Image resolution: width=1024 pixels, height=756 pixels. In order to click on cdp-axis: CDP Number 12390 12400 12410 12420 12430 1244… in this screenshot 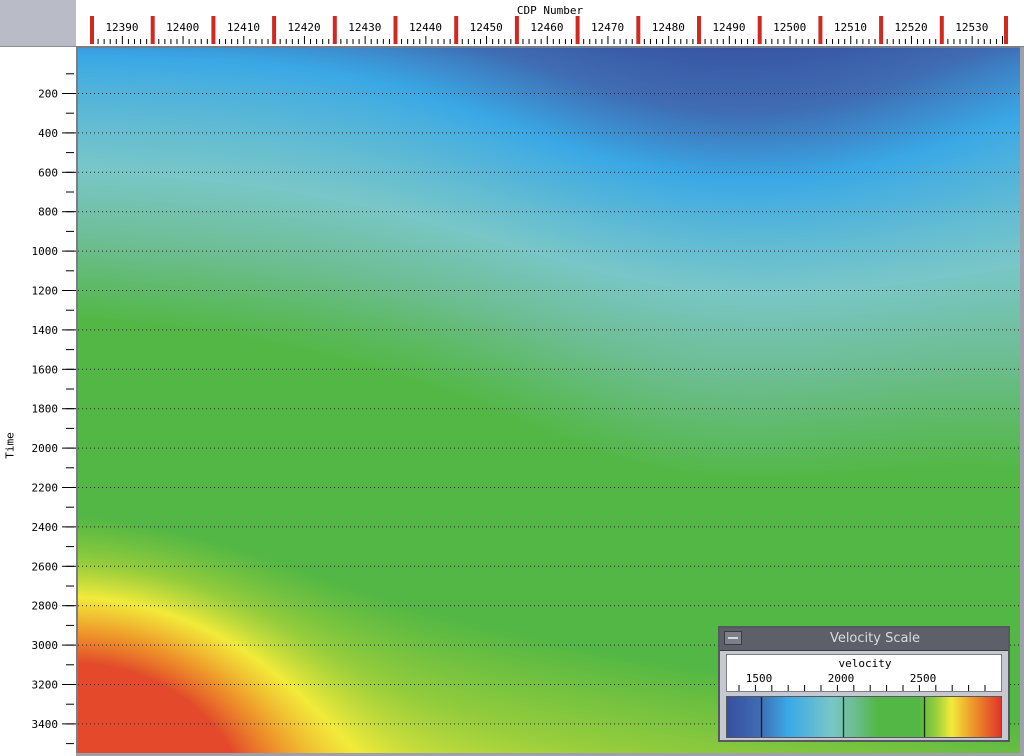, I will do `click(550, 24)`.